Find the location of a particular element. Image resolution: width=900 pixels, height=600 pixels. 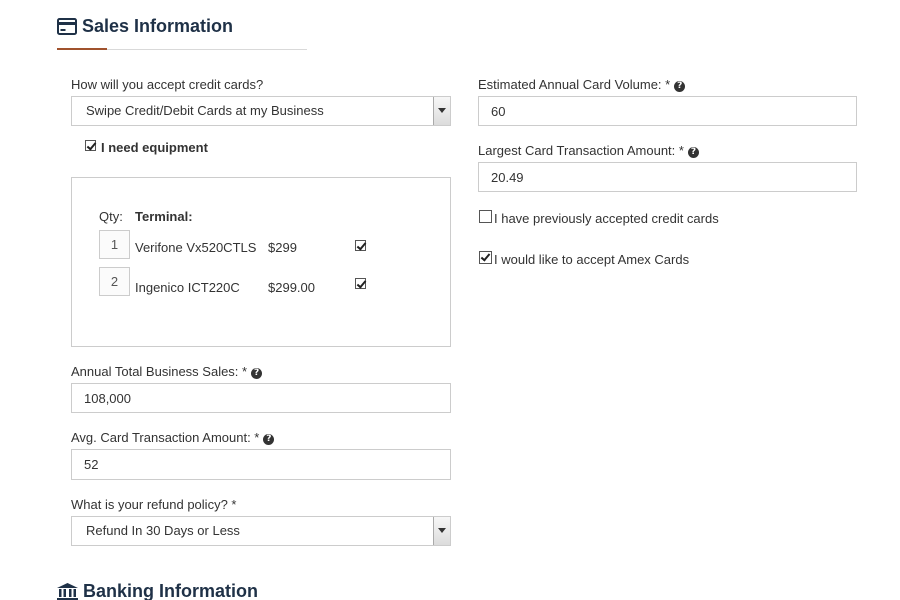

banking-section-header: Banking Information is located at coordinates (187, 590).